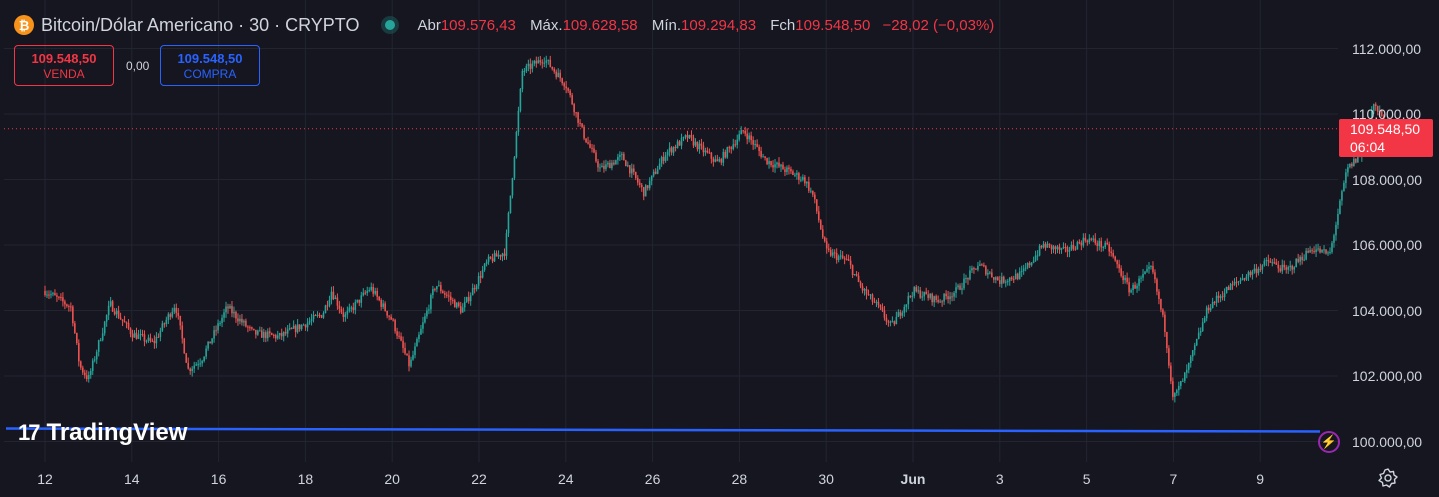 Image resolution: width=1439 pixels, height=497 pixels. I want to click on symbol-title: Bitcoin/Dólar Americano · 30 · CRYPTO, so click(200, 25).